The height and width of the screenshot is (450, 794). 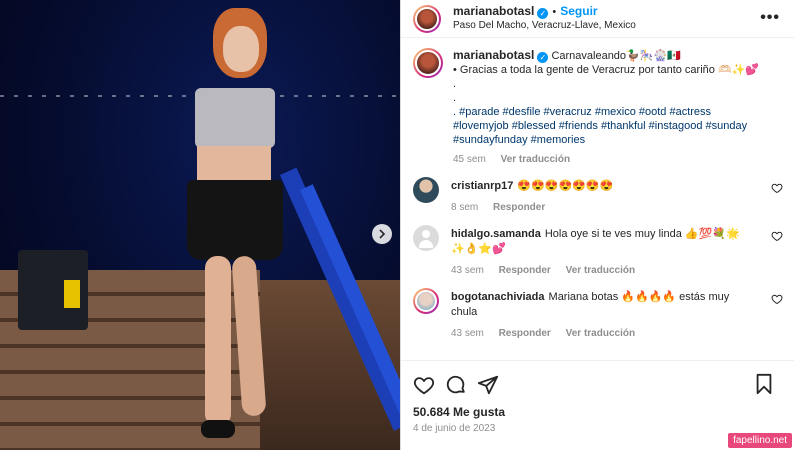 What do you see at coordinates (482, 186) in the screenshot?
I see `comment-username: cristianrp17` at bounding box center [482, 186].